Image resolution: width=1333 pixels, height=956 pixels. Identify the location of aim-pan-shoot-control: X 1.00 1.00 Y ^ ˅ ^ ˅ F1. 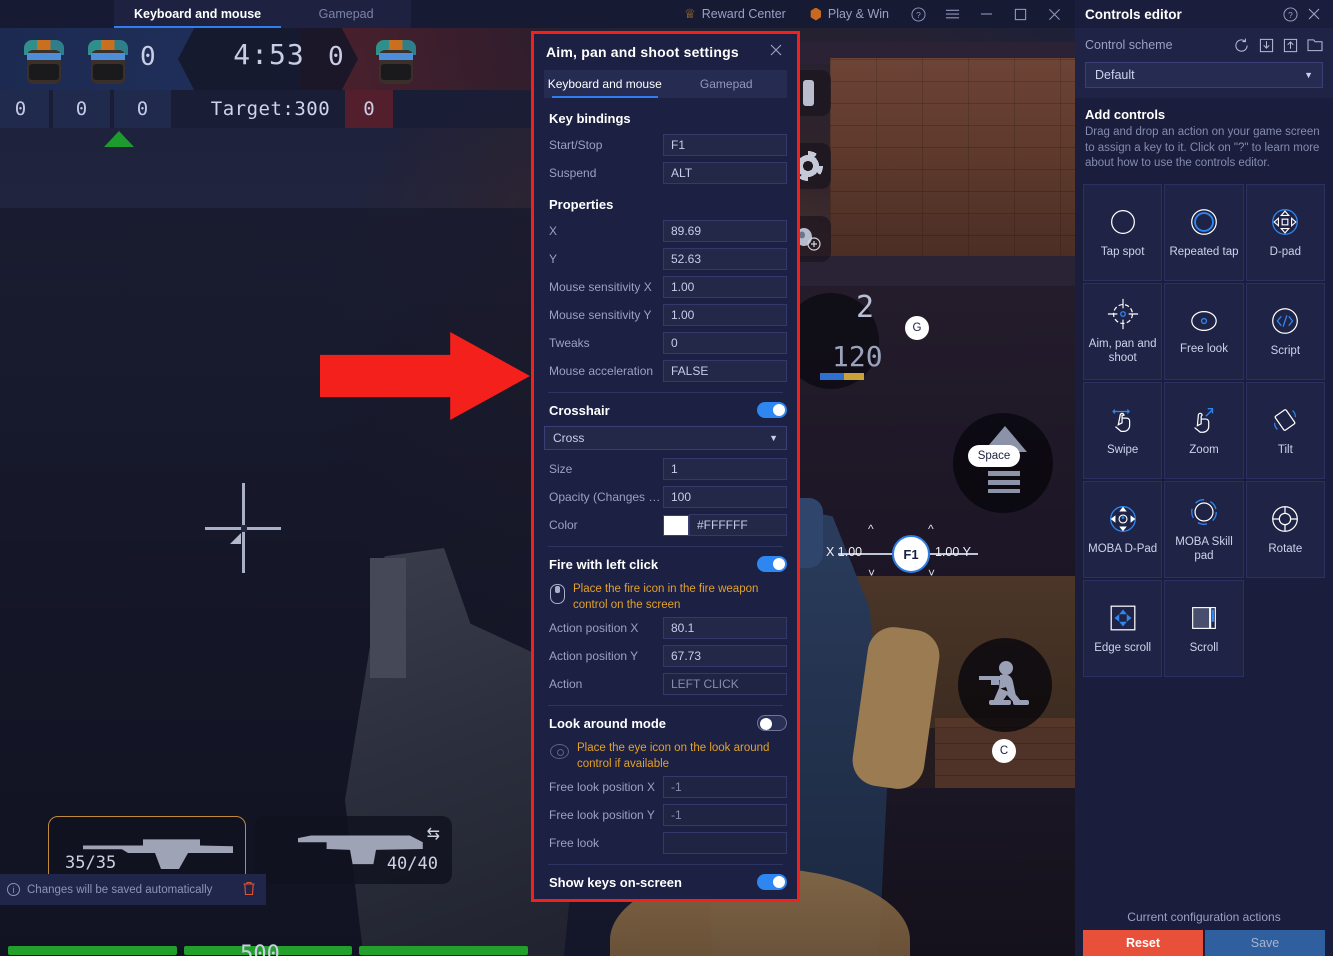
(902, 551).